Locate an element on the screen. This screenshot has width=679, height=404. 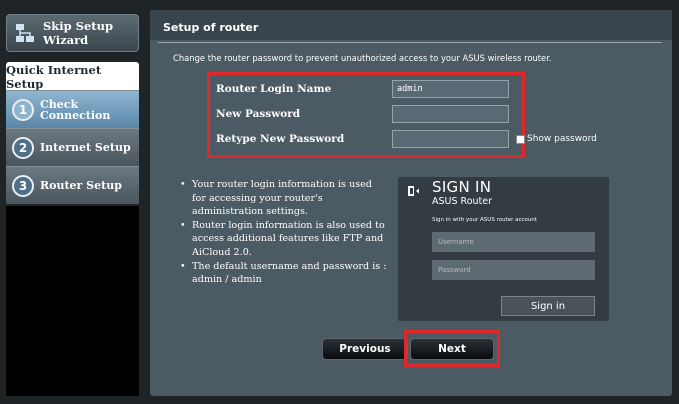
show-password-label: Show password is located at coordinates (562, 139).